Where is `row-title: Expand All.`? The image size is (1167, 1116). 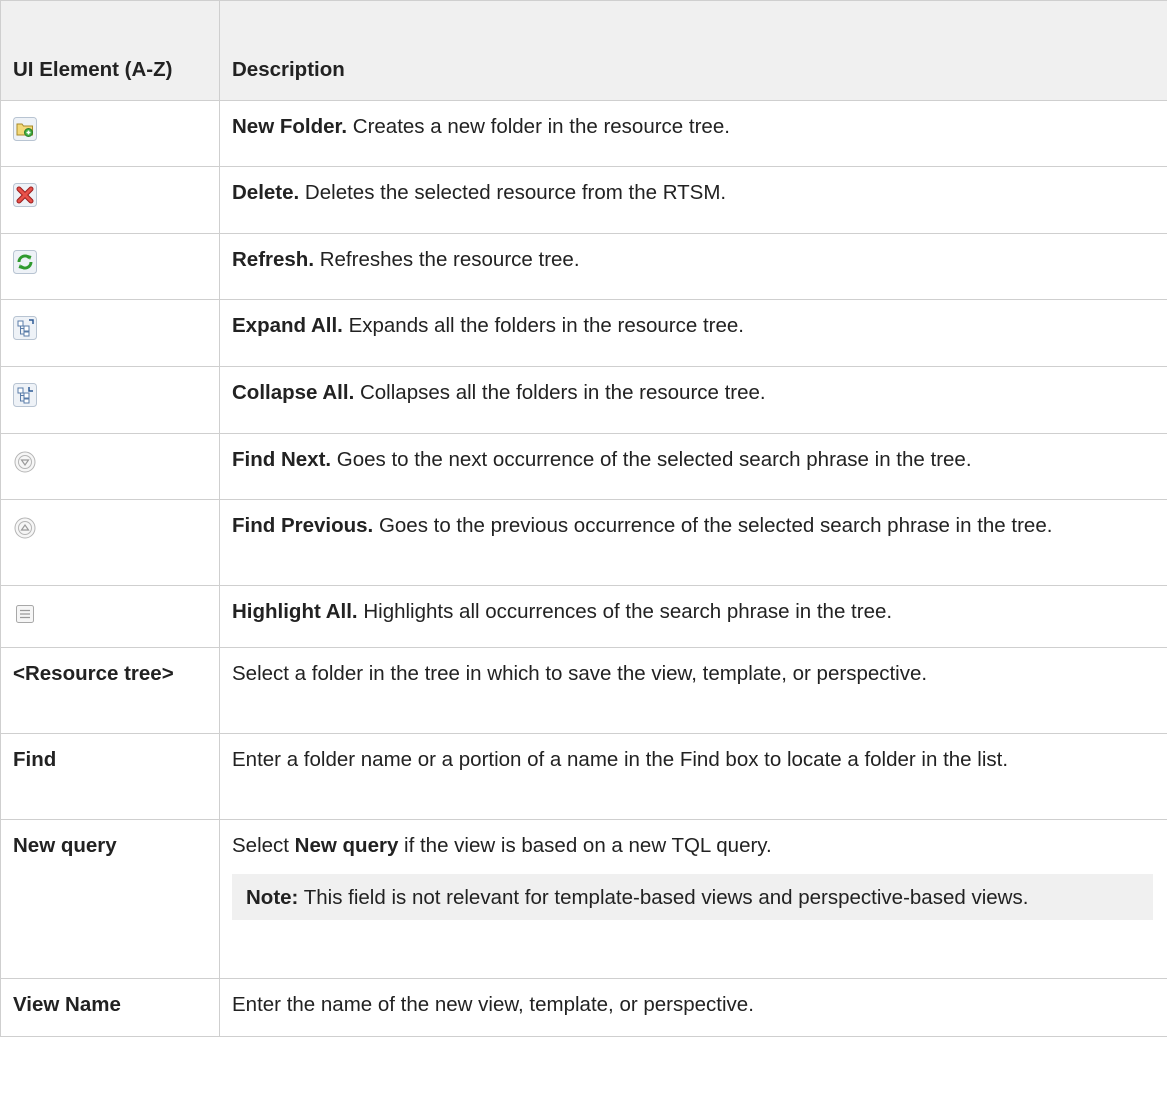
row-title: Expand All. is located at coordinates (287, 325).